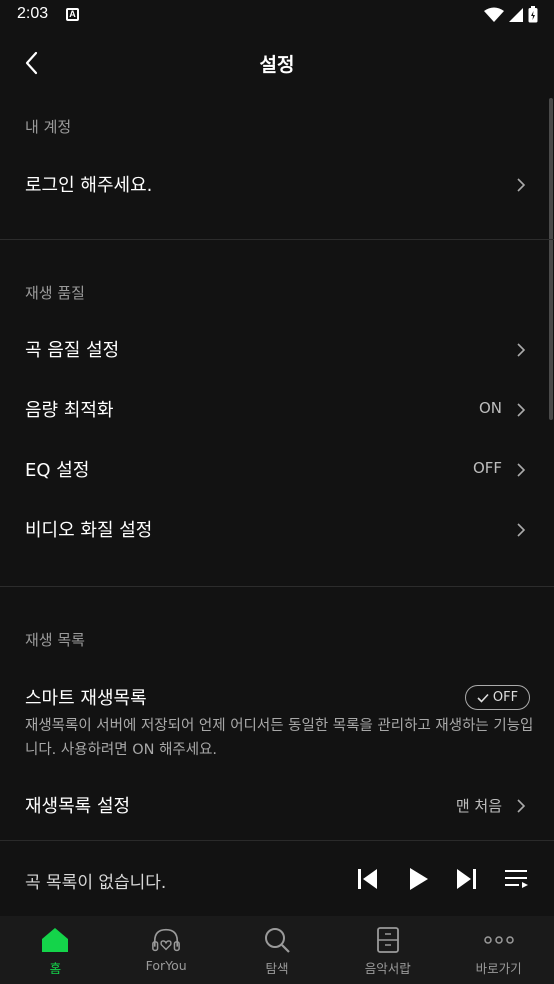 Image resolution: width=554 pixels, height=984 pixels. What do you see at coordinates (277, 185) in the screenshot?
I see `login-row: 로그인 해주세요.` at bounding box center [277, 185].